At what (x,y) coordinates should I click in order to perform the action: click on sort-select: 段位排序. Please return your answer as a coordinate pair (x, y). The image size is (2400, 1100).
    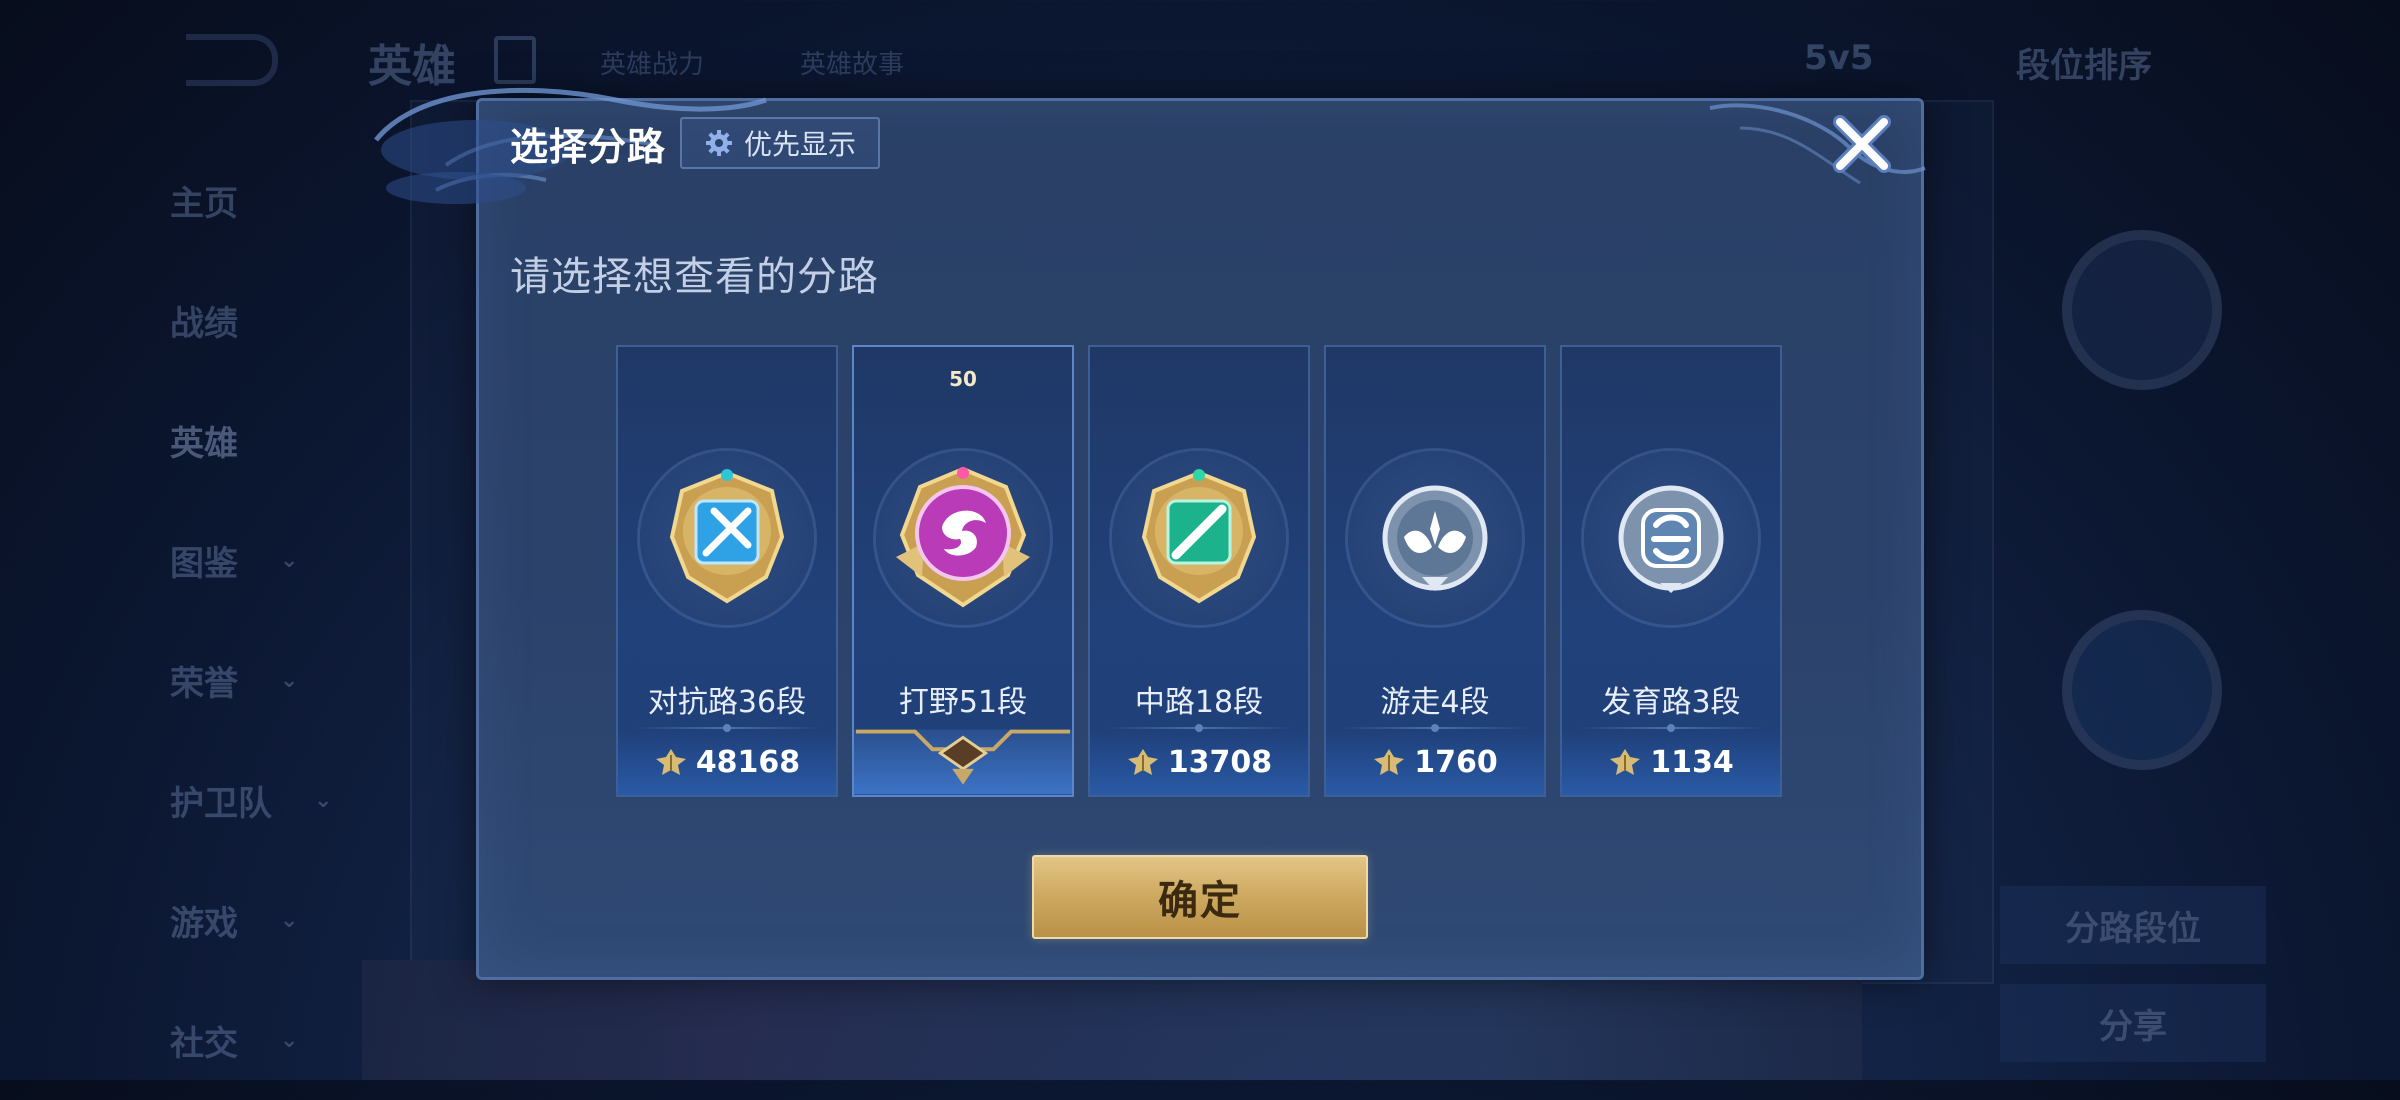
    Looking at the image, I should click on (2084, 62).